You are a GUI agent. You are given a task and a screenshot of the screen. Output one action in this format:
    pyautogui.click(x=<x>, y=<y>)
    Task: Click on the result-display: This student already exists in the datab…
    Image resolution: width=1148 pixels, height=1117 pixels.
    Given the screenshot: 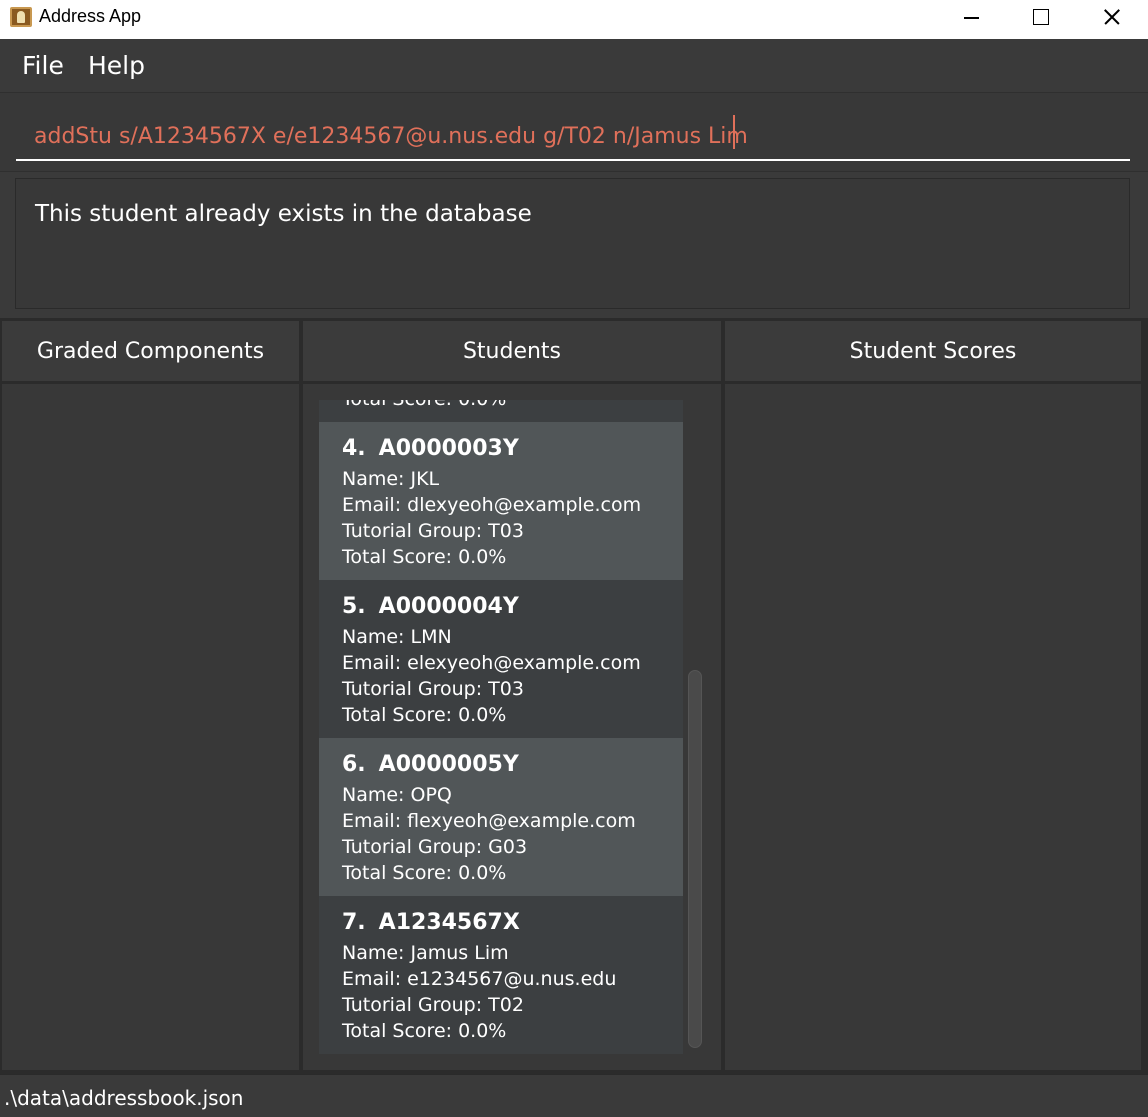 What is the action you would take?
    pyautogui.click(x=572, y=243)
    